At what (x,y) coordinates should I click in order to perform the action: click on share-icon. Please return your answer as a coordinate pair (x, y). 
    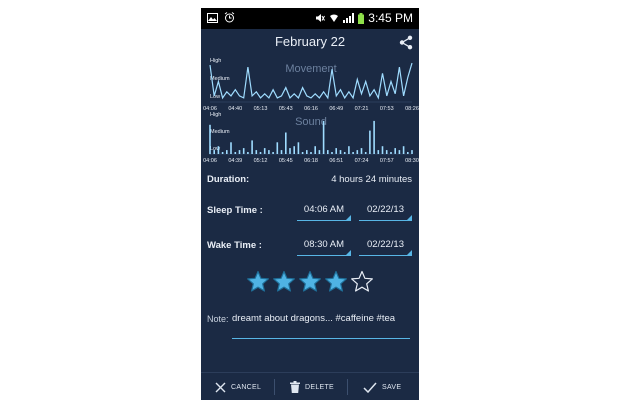
    Looking at the image, I should click on (406, 42).